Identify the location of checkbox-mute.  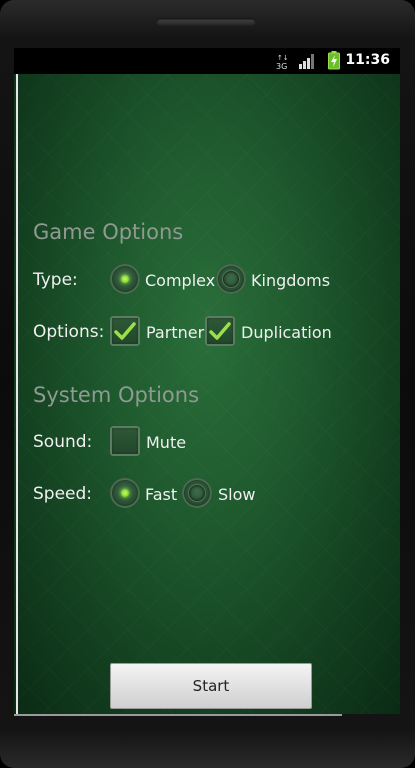
(125, 441).